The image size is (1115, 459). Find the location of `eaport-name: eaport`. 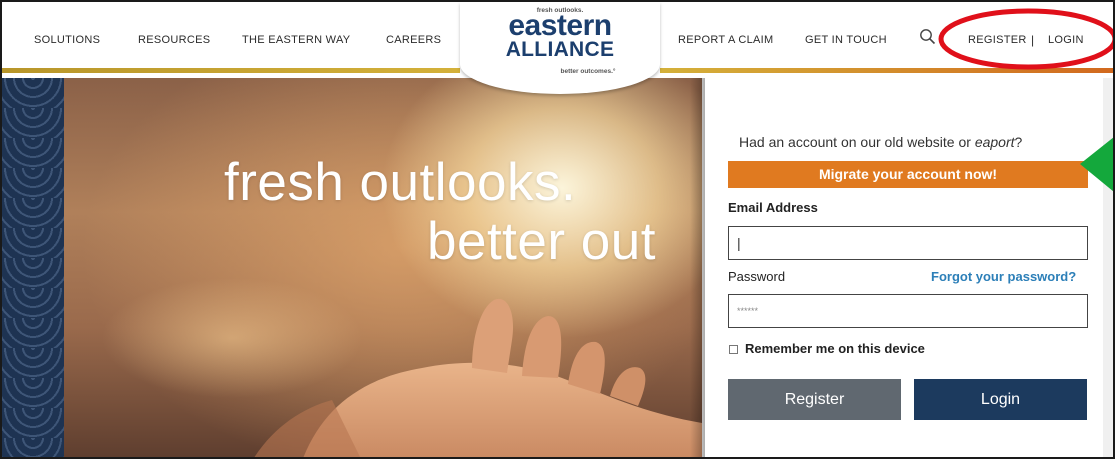

eaport-name: eaport is located at coordinates (994, 142).